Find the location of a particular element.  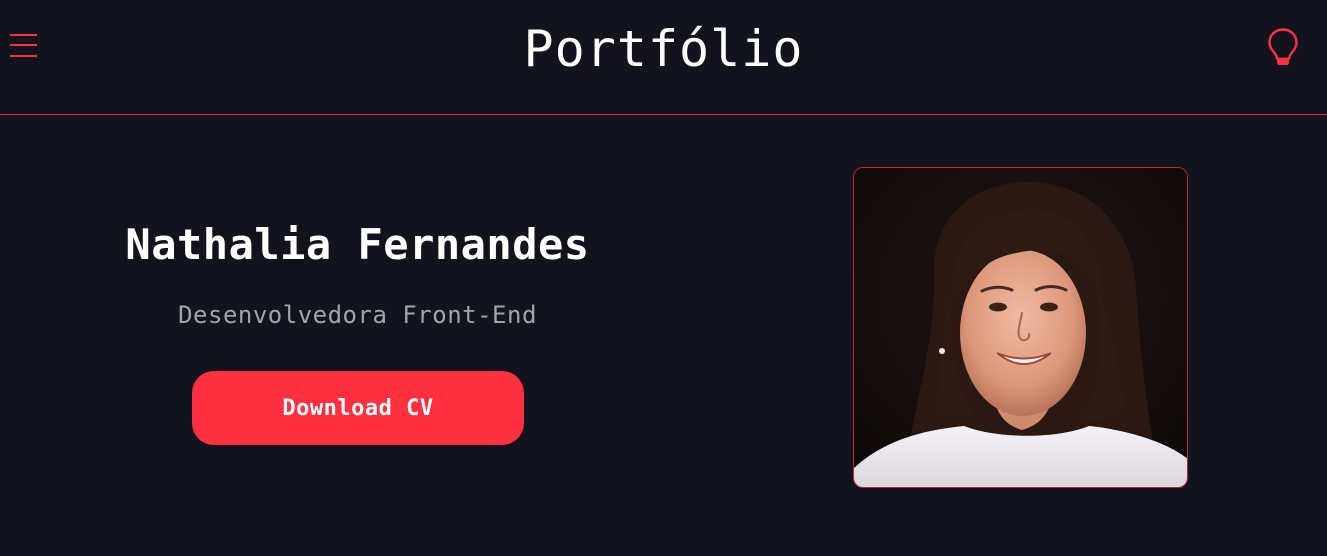

lightbulb-icon is located at coordinates (1283, 46).